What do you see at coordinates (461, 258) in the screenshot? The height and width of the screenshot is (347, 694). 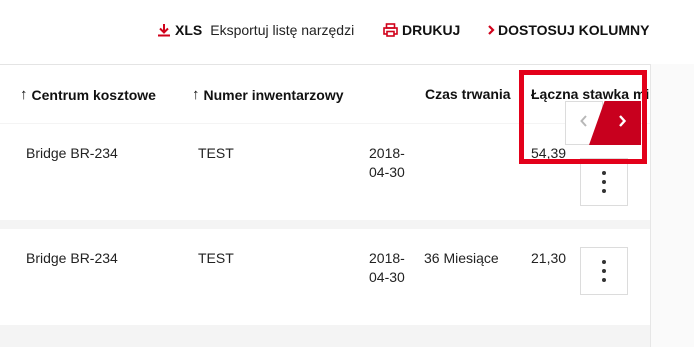 I see `duration-cell: 36 Miesiące` at bounding box center [461, 258].